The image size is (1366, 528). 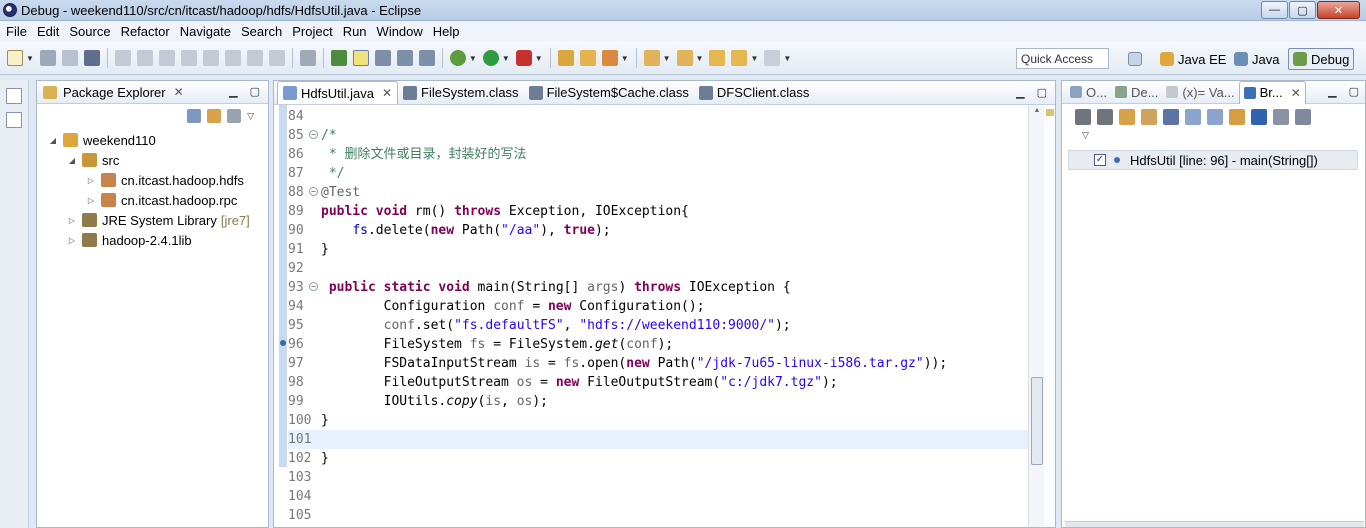 I want to click on breakpoint-row: ✓ HdfsUtil [line: 96] - main(String[]), so click(x=1213, y=160).